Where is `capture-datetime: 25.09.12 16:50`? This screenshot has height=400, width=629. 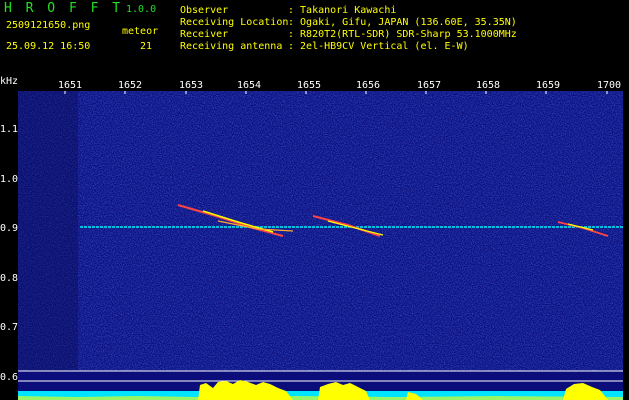 capture-datetime: 25.09.12 16:50 is located at coordinates (48, 46).